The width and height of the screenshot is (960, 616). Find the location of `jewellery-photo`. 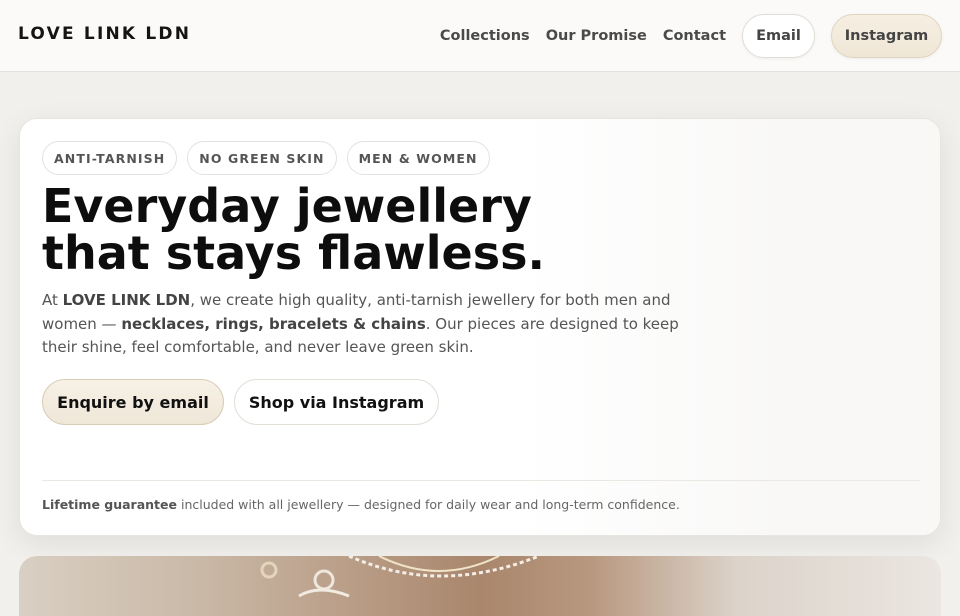

jewellery-photo is located at coordinates (480, 586).